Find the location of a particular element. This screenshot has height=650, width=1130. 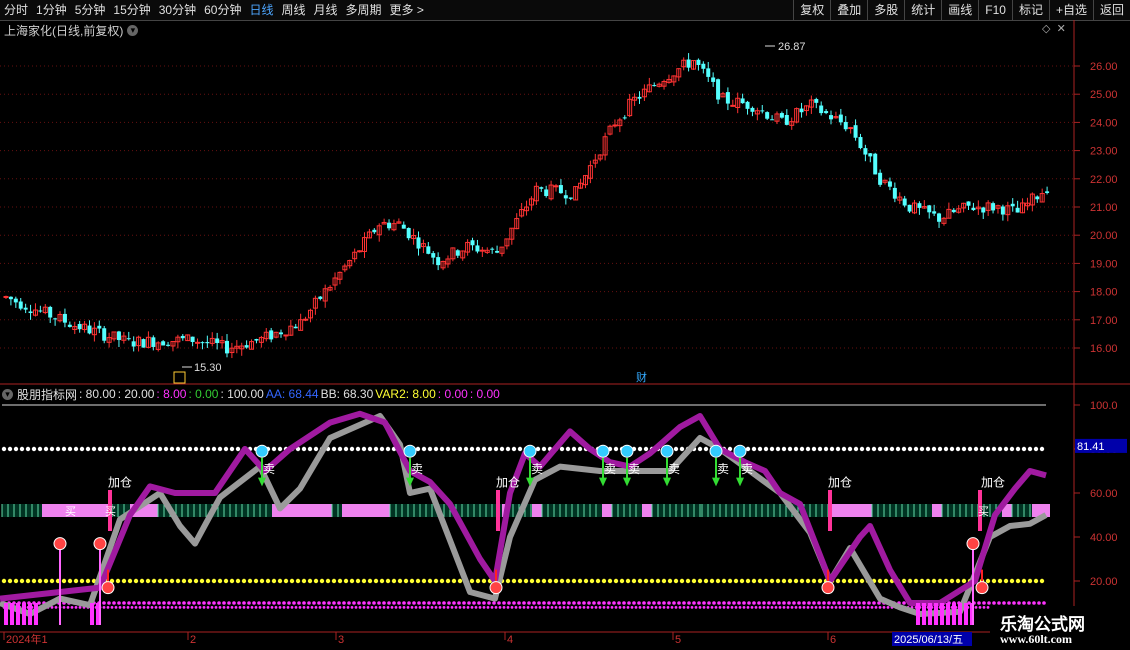

chevron-down-icon: ▾ is located at coordinates (7, 394).